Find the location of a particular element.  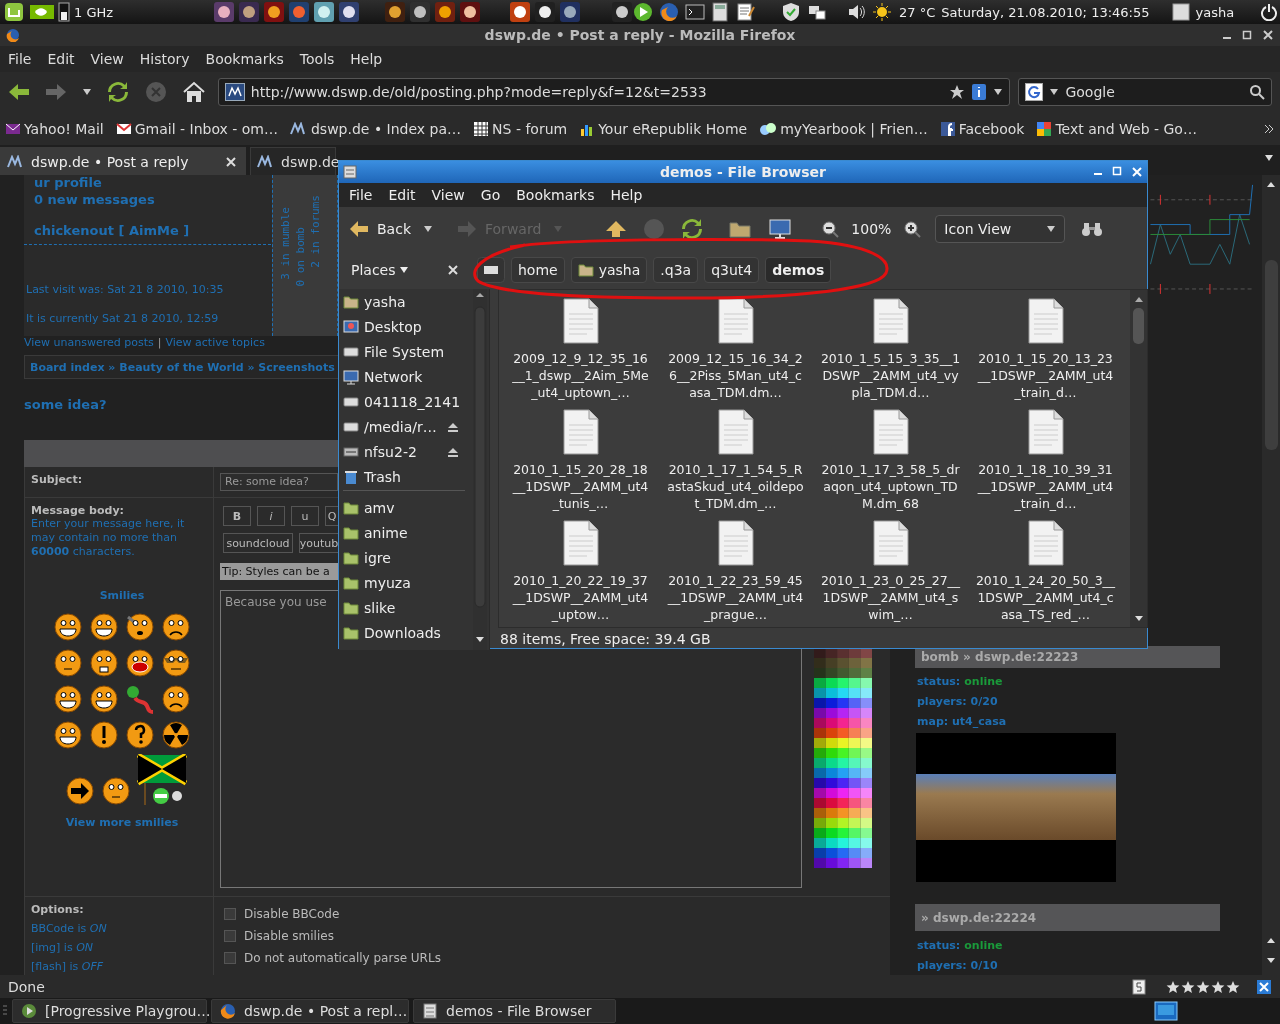

media-button: soundcloud is located at coordinates (258, 543).